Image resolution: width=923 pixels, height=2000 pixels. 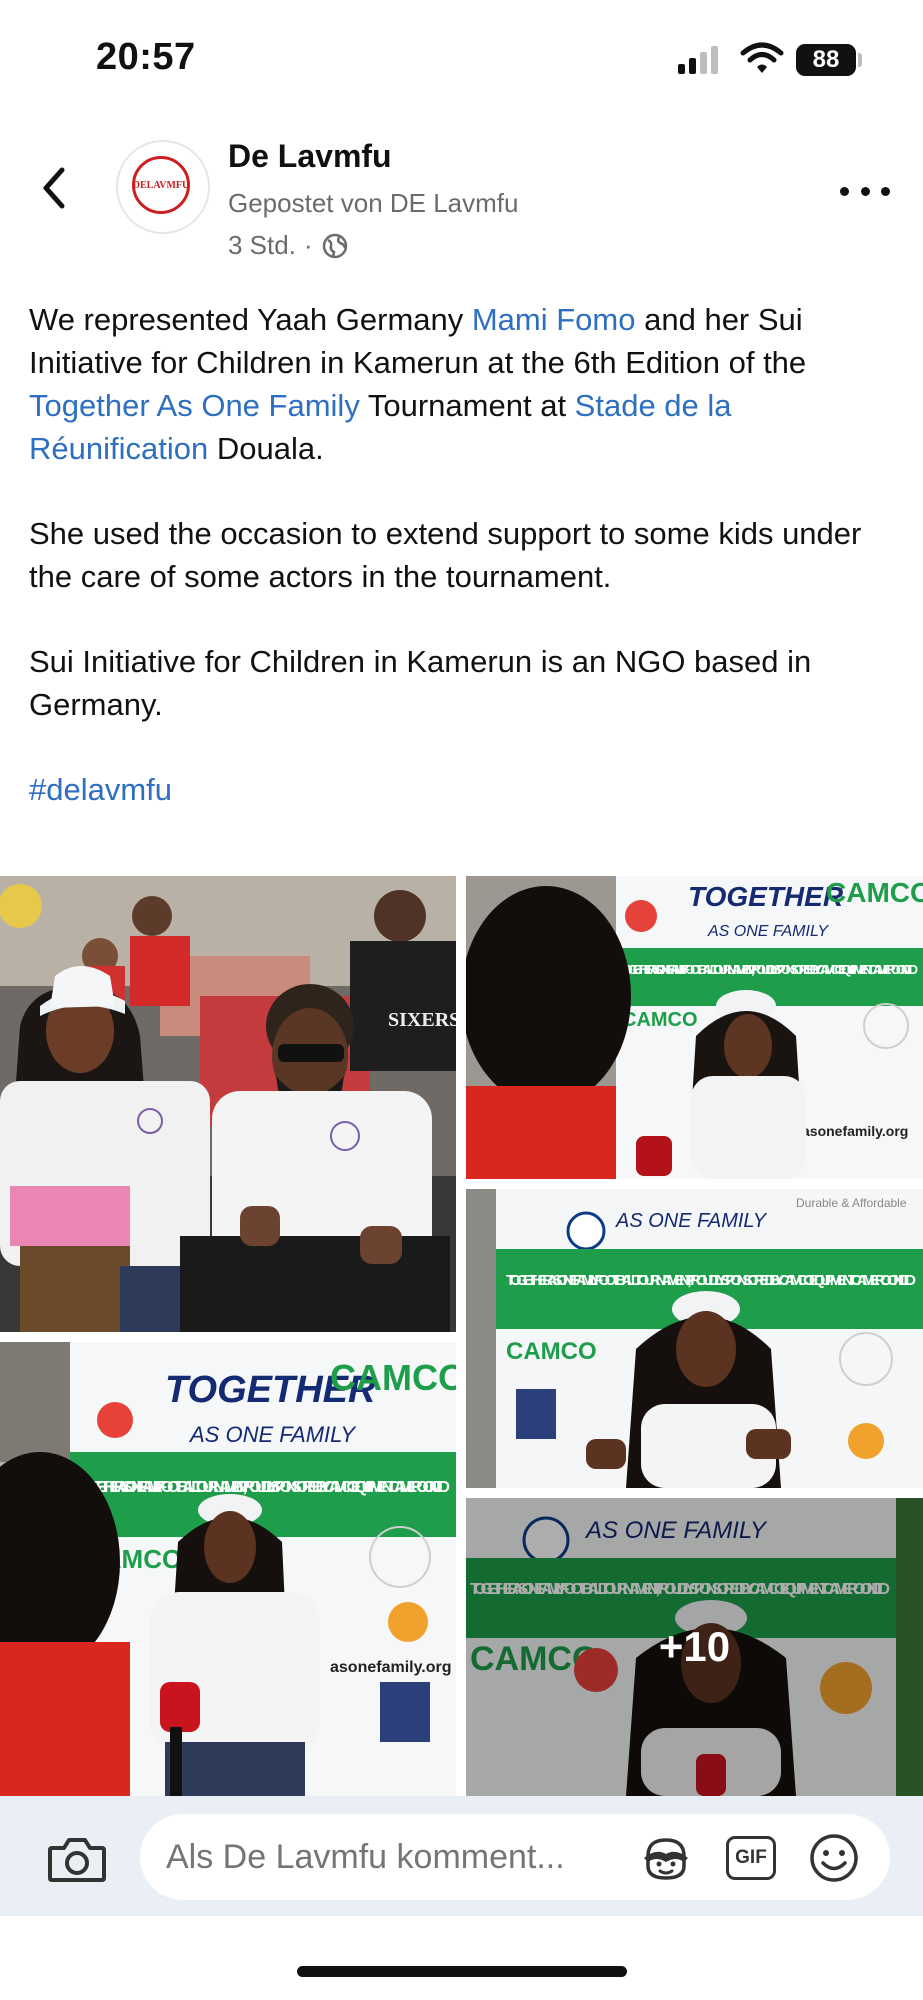 I want to click on mention-link: Together As One Family, so click(x=194, y=405).